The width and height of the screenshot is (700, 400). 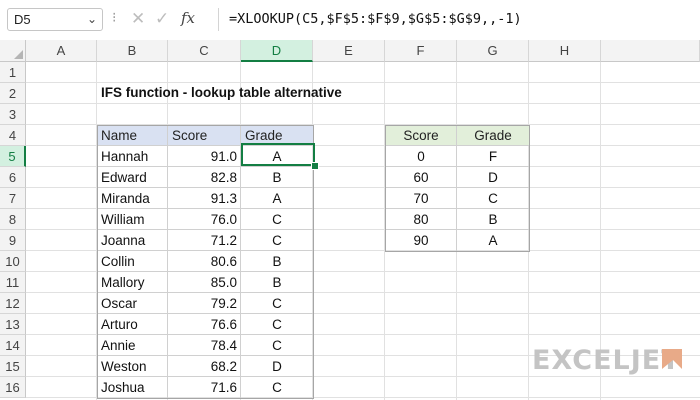 What do you see at coordinates (132, 261) in the screenshot?
I see `main-cell-name: Collin` at bounding box center [132, 261].